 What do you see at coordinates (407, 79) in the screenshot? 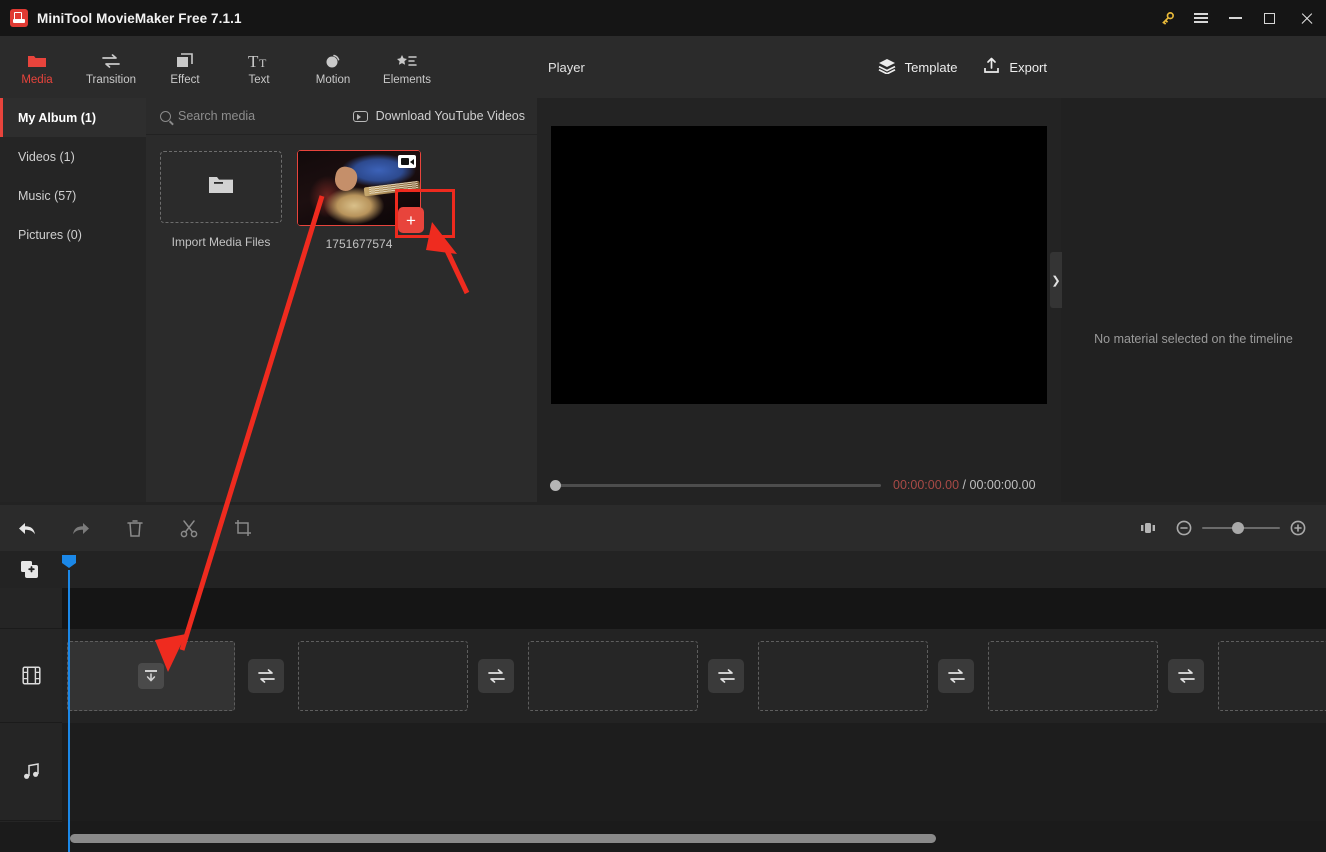
I see `tab-label: Elements` at bounding box center [407, 79].